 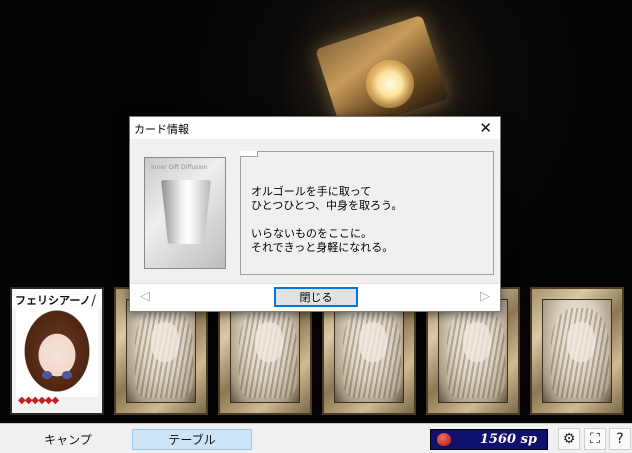 I want to click on camp-button: キャンプ, so click(x=68, y=439).